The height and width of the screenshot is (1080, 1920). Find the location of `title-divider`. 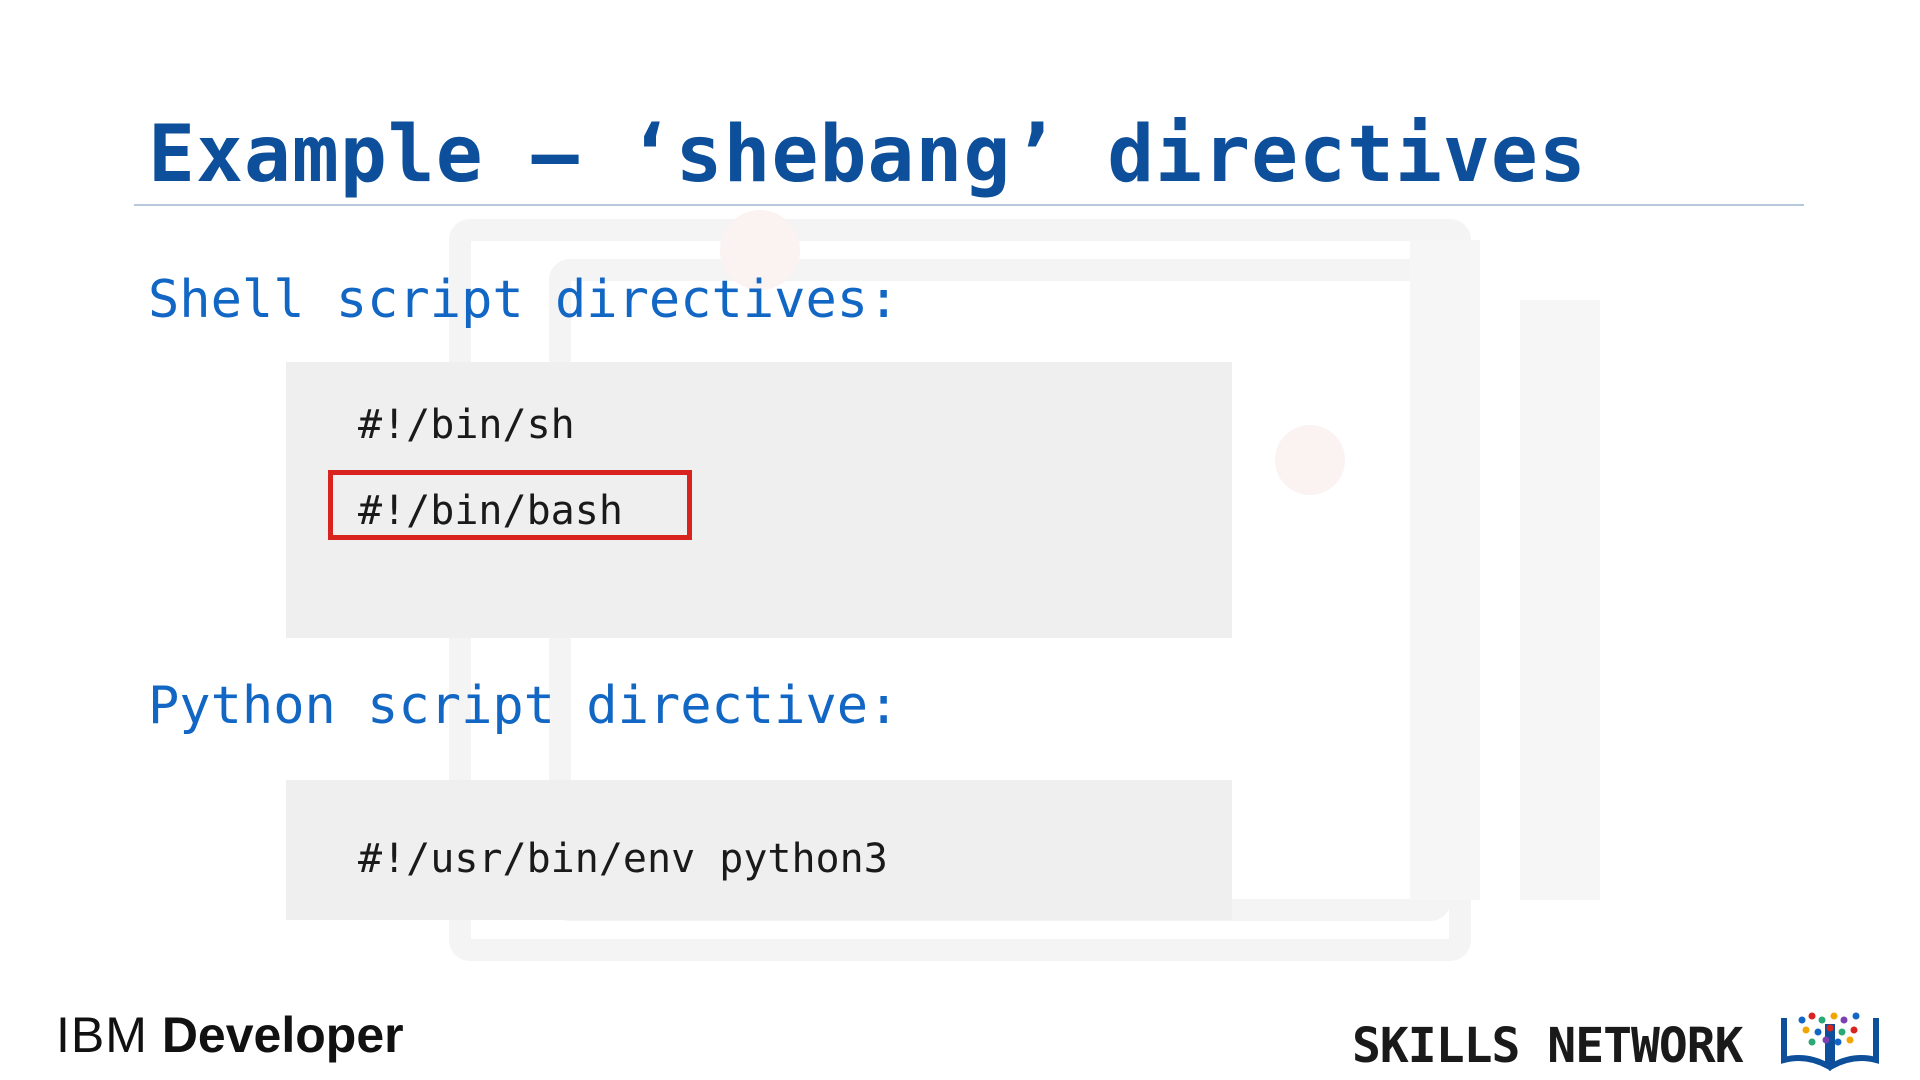

title-divider is located at coordinates (969, 205).